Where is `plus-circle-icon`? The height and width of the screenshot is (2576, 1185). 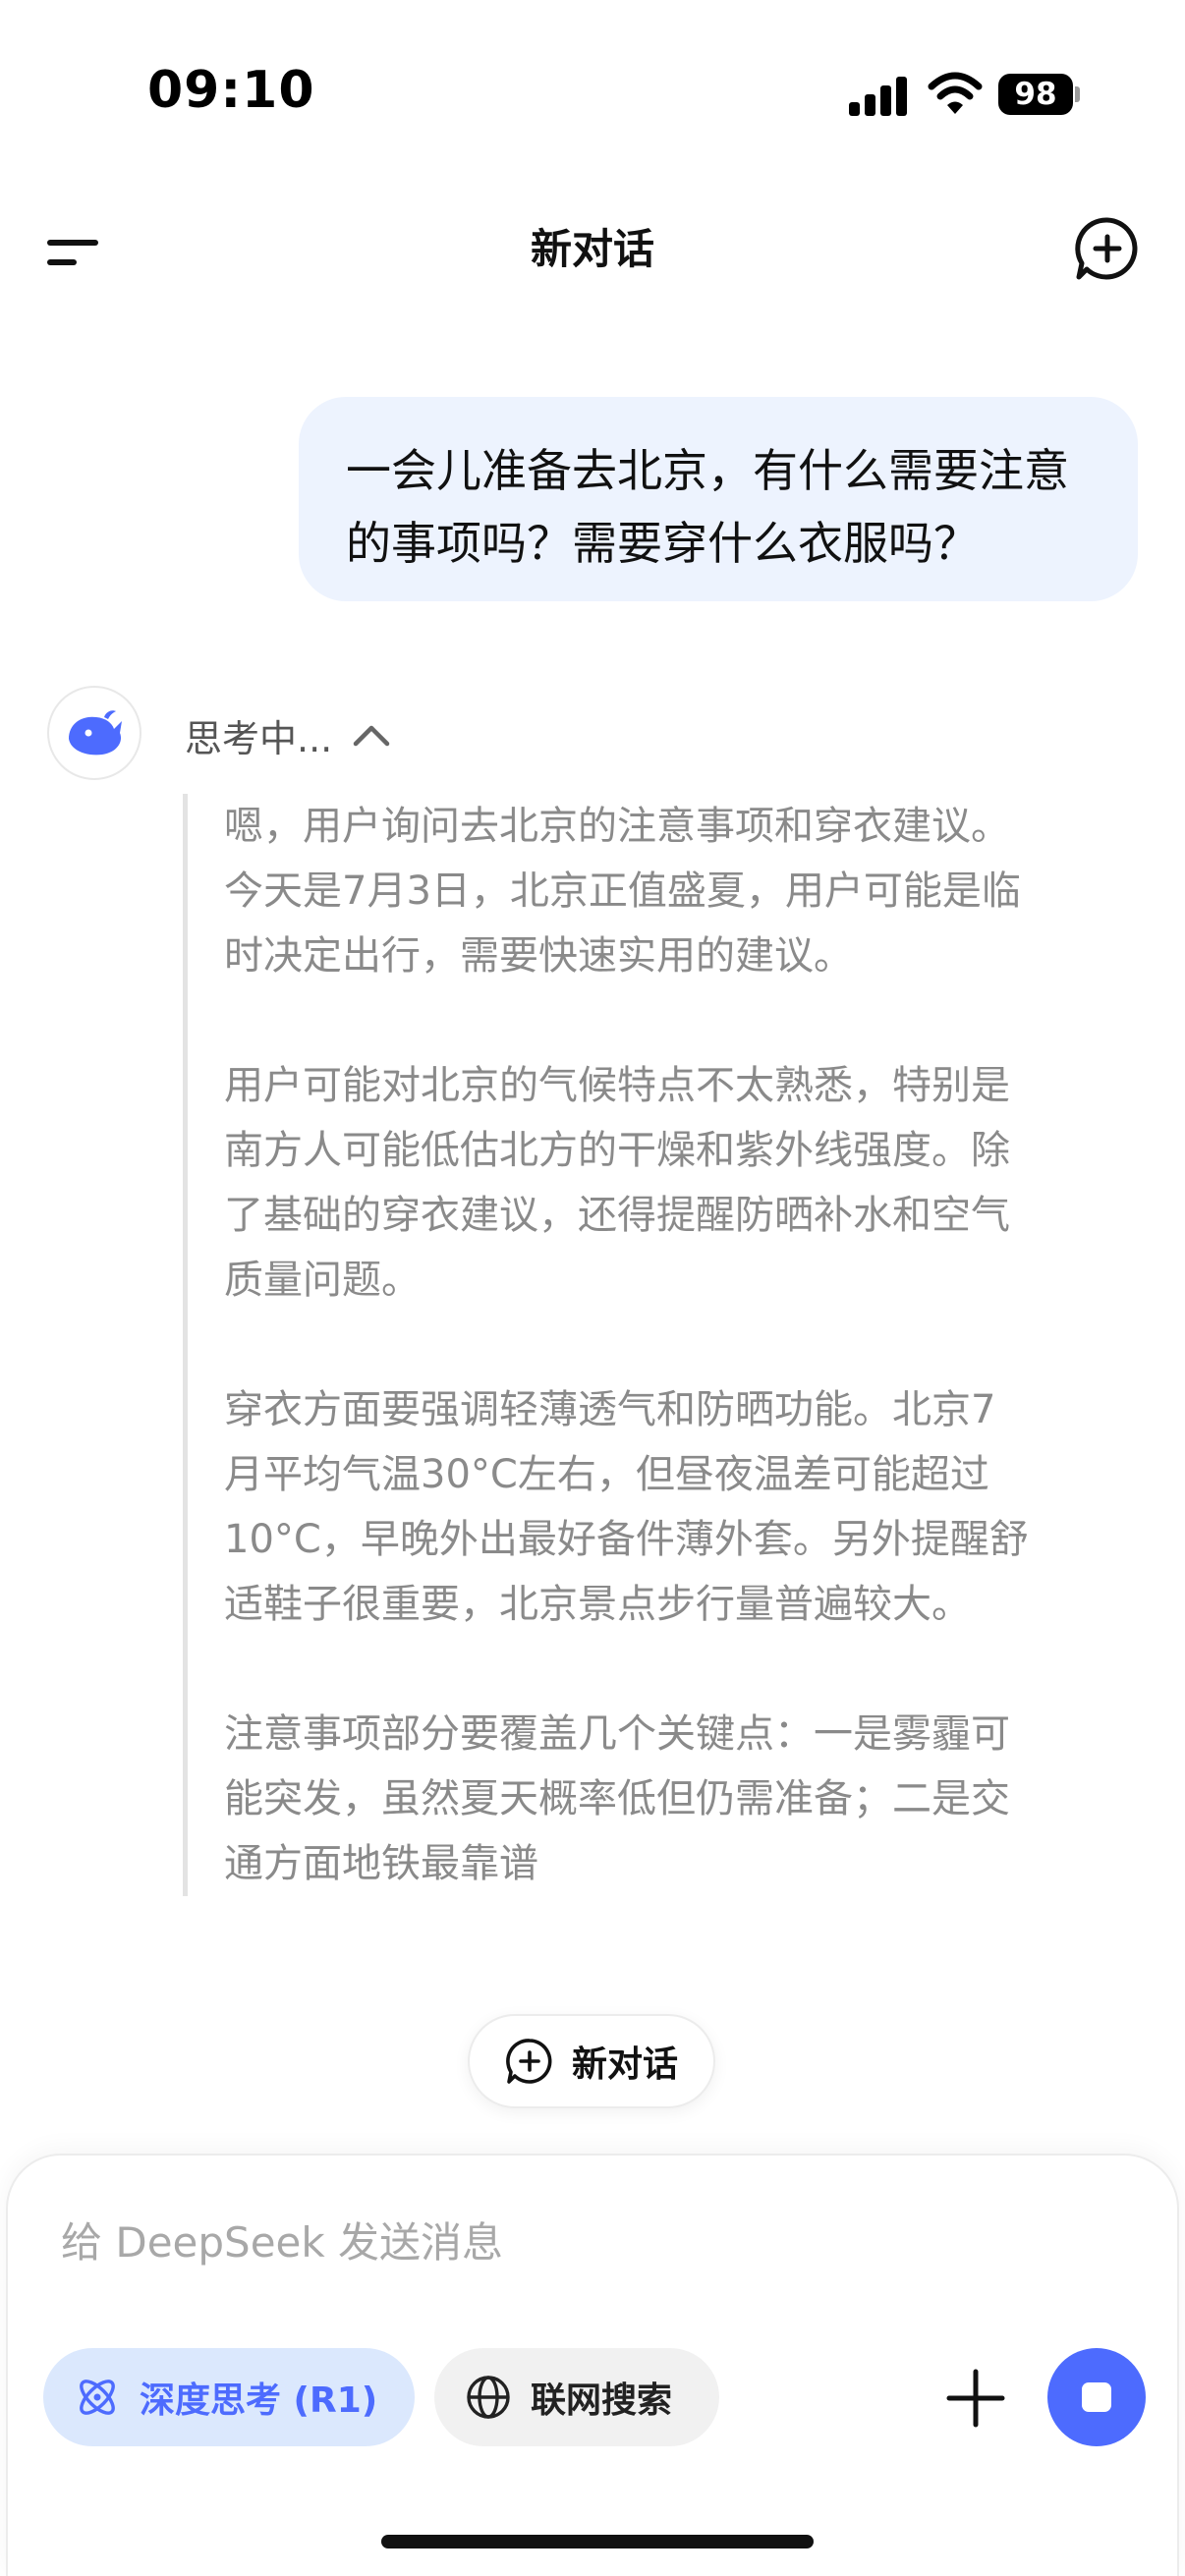
plus-circle-icon is located at coordinates (529, 2061).